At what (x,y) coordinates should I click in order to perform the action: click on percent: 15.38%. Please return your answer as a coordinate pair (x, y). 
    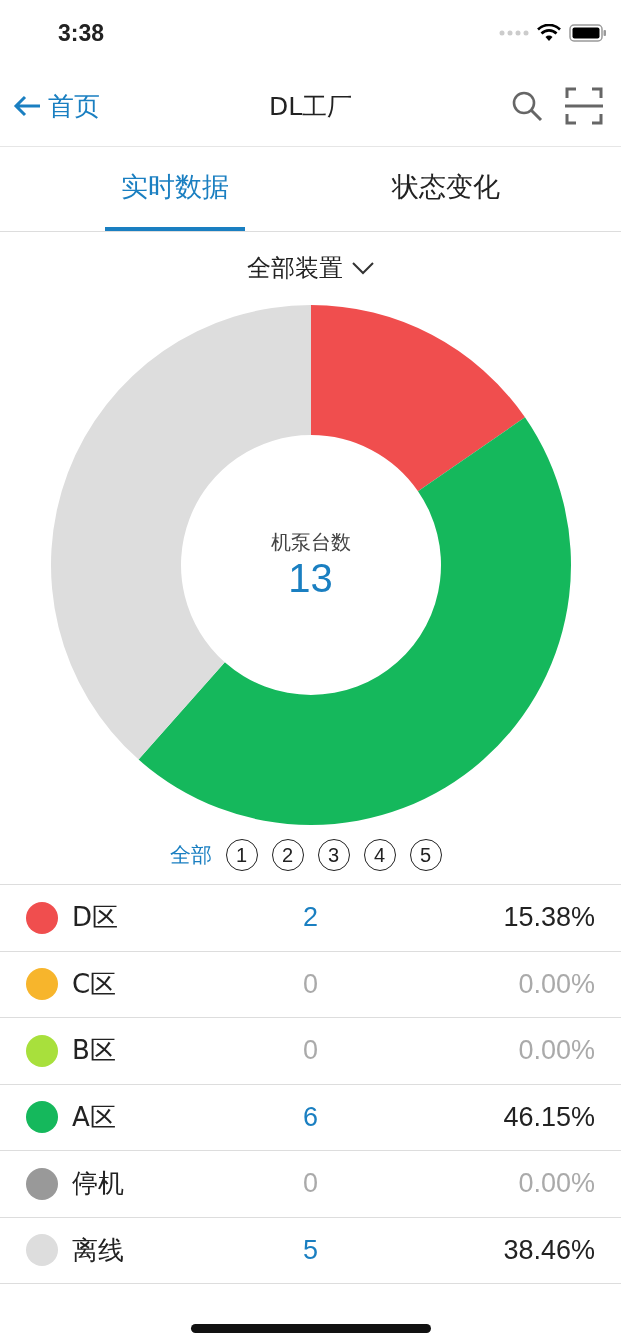
    Looking at the image, I should click on (548, 918).